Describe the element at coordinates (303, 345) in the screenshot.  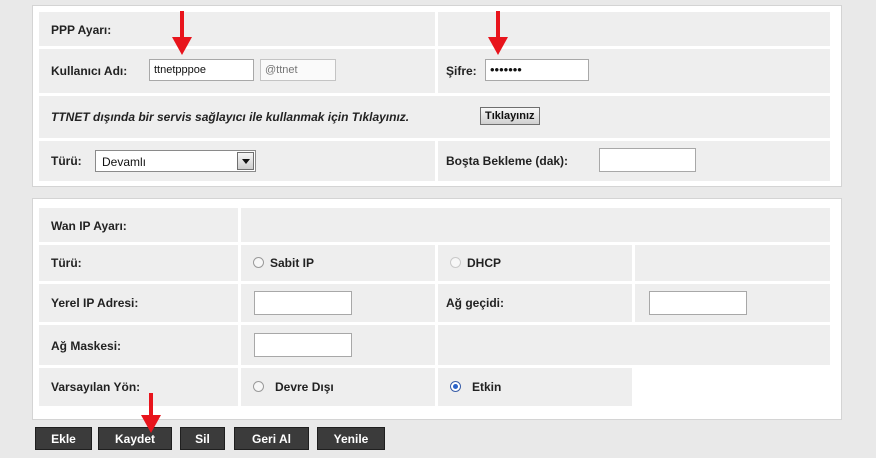
I see `netmask-input` at that location.